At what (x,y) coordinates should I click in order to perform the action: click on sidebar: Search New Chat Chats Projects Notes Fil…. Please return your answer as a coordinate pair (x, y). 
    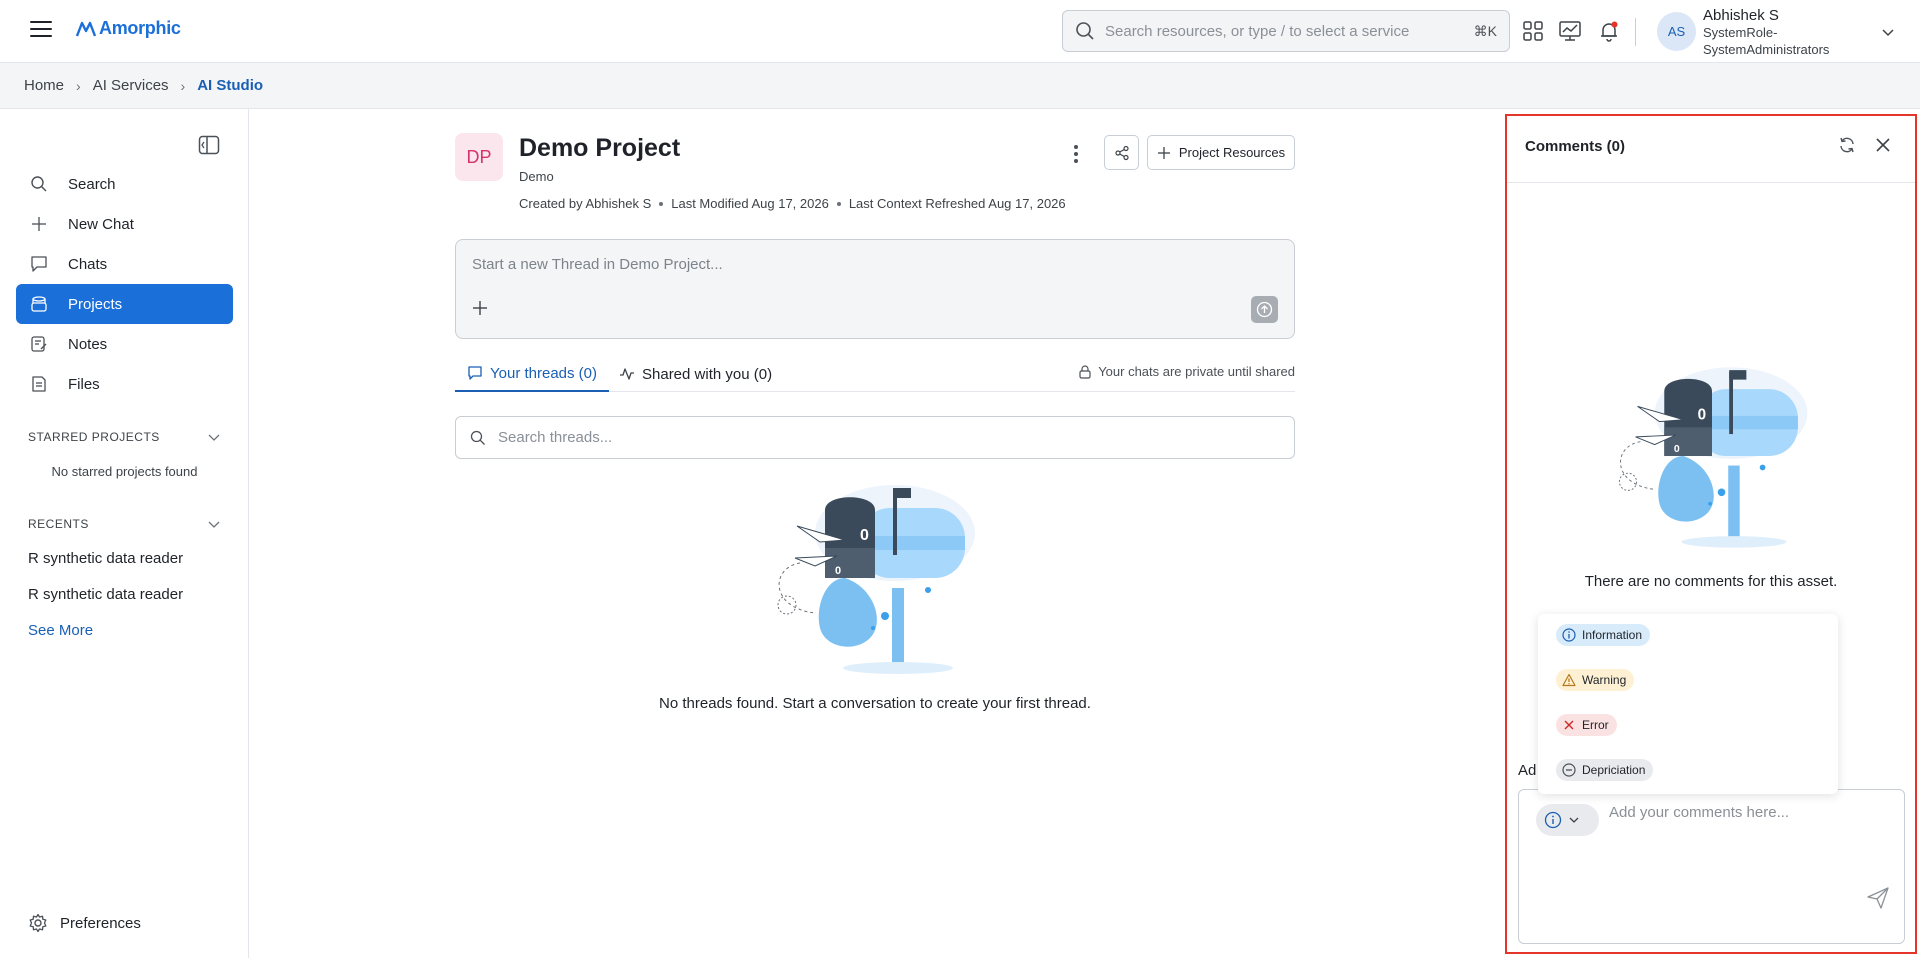
    Looking at the image, I should click on (124, 533).